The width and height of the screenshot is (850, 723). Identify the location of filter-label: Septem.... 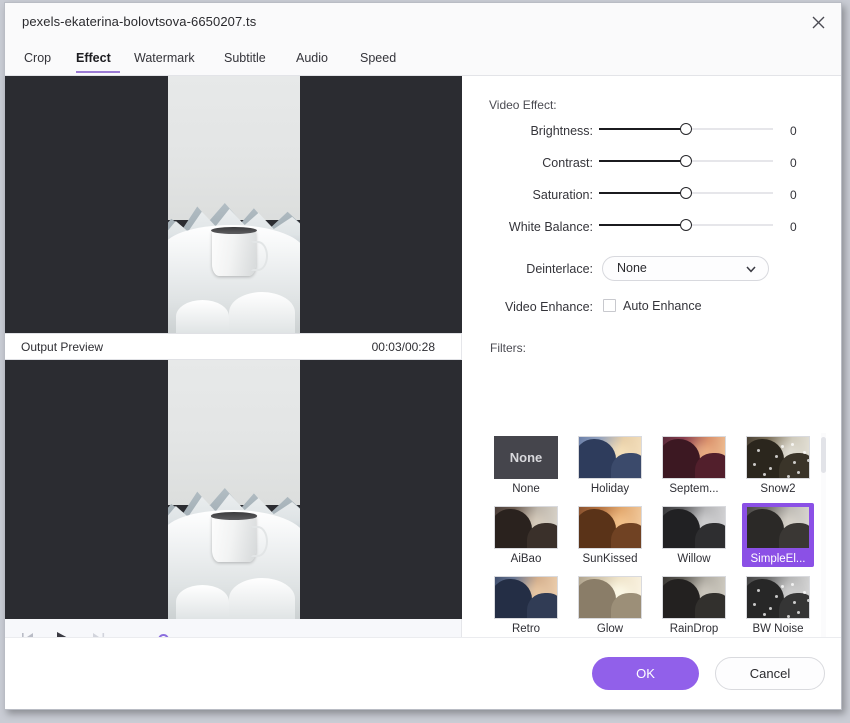
(694, 489).